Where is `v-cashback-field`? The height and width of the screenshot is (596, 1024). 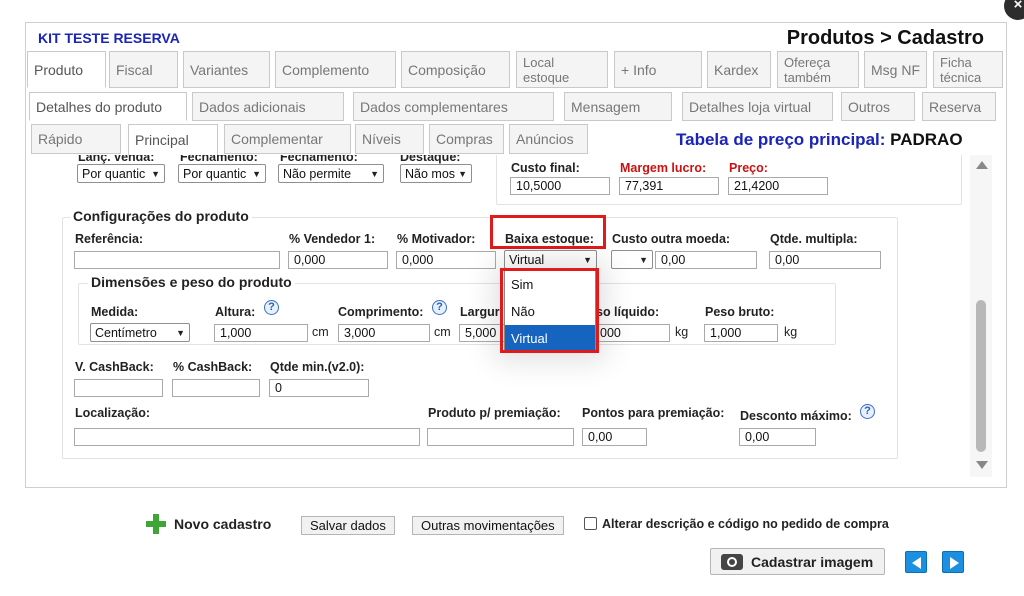
v-cashback-field is located at coordinates (118, 388).